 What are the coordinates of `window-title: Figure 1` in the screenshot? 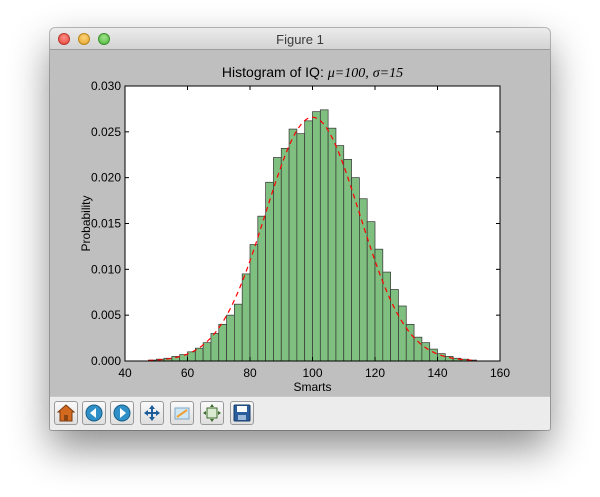 It's located at (300, 39).